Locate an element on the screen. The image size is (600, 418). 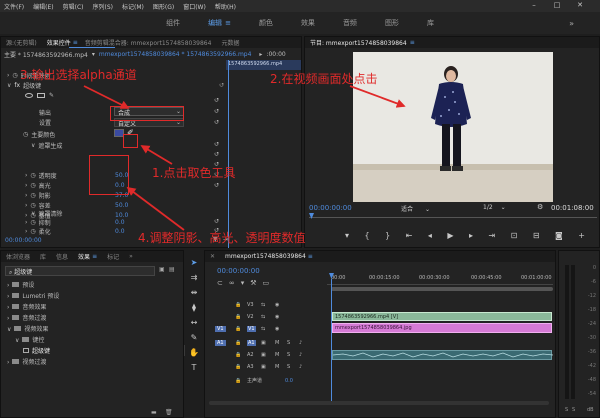
arrow-video is located at coordinates (377, 96).